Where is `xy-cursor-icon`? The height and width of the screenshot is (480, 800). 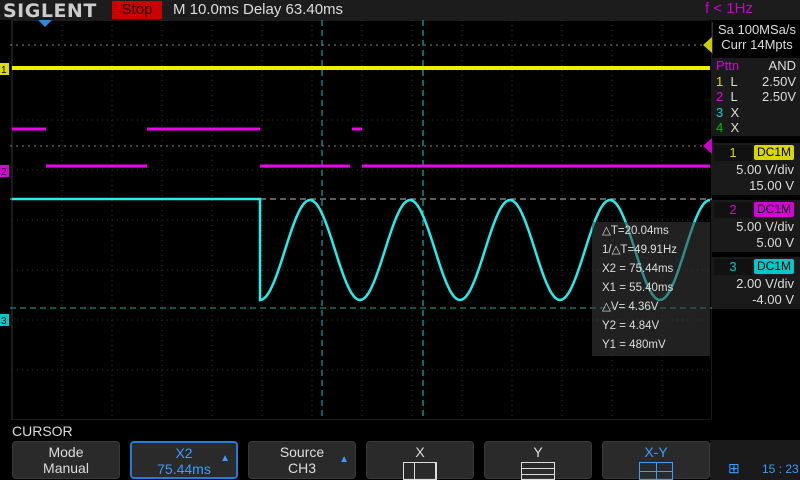 xy-cursor-icon is located at coordinates (656, 471).